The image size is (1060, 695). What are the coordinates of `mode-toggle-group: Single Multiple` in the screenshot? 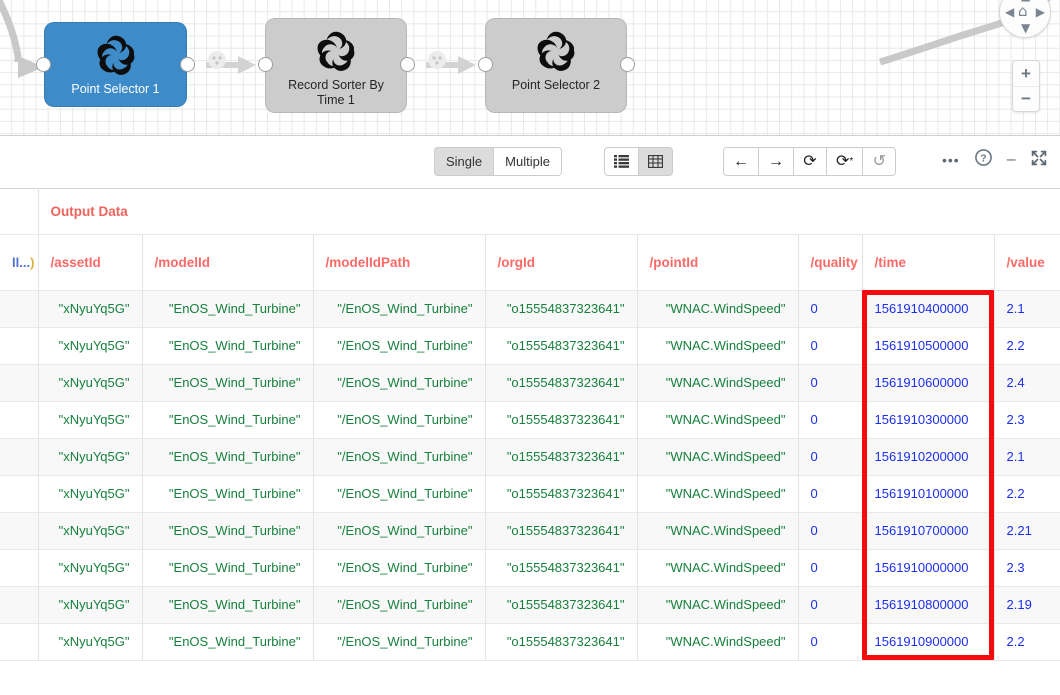 It's located at (498, 161).